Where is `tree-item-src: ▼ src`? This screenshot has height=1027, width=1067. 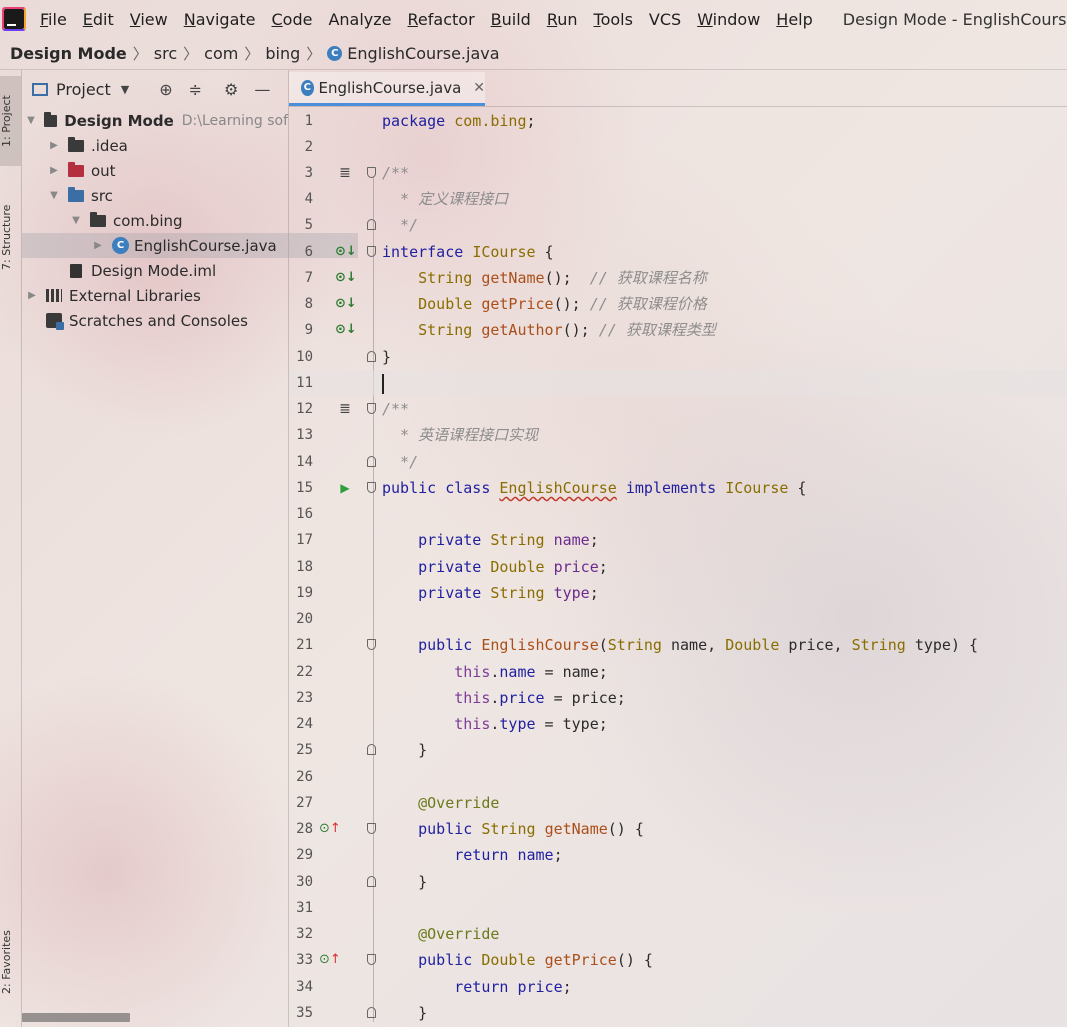 tree-item-src: ▼ src is located at coordinates (168, 195).